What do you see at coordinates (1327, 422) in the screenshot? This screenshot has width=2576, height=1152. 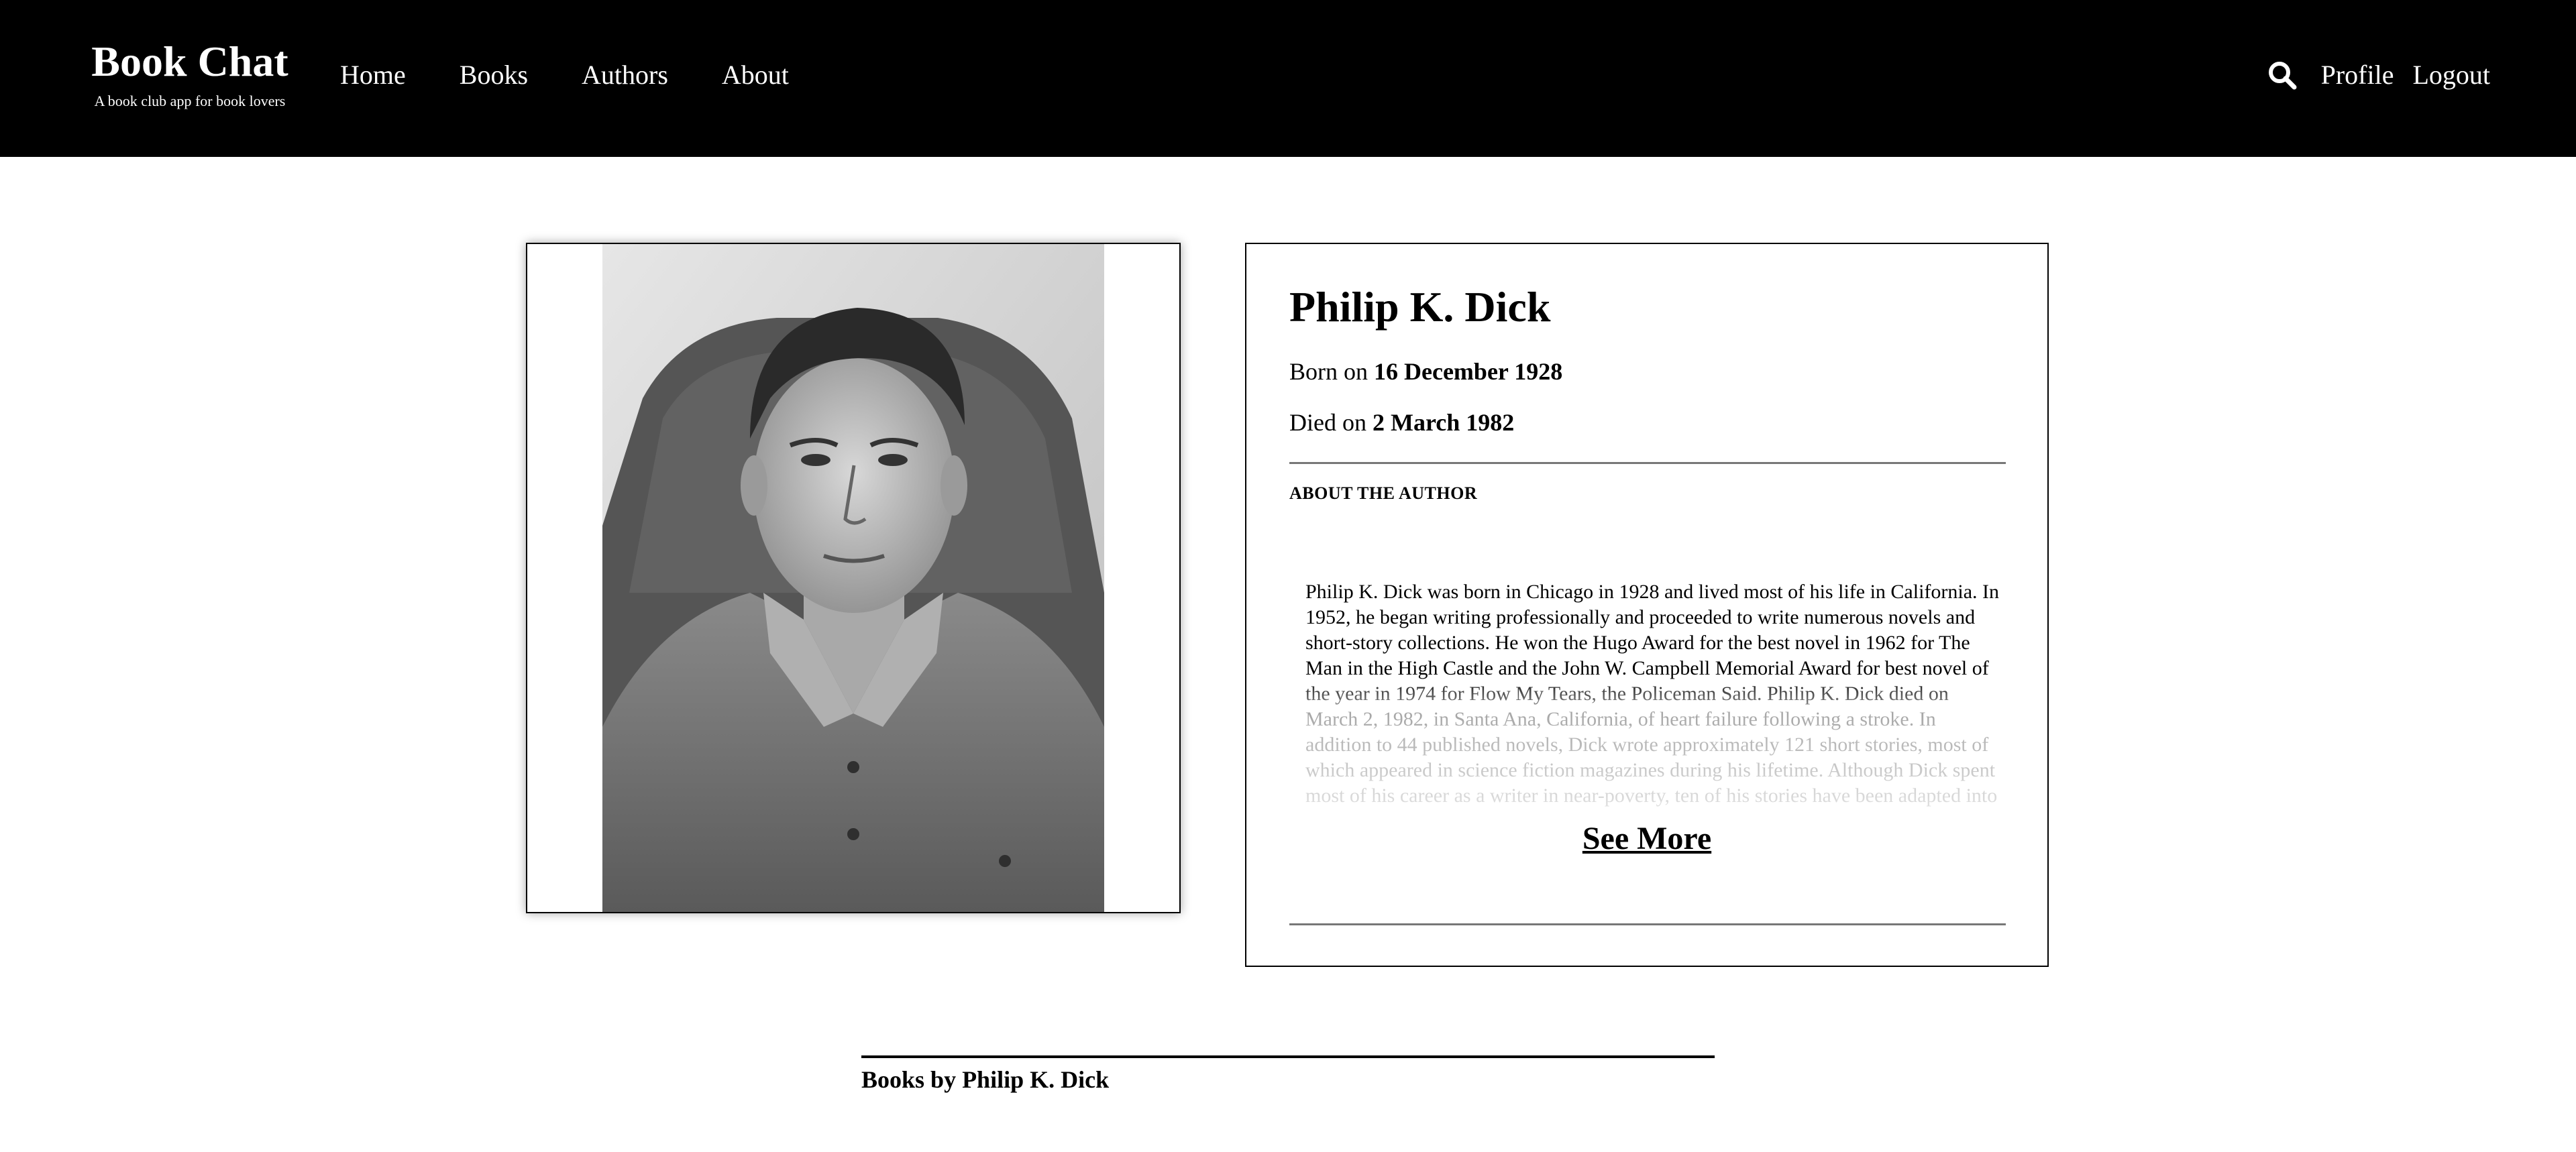 I see `died-prefix: Died on` at bounding box center [1327, 422].